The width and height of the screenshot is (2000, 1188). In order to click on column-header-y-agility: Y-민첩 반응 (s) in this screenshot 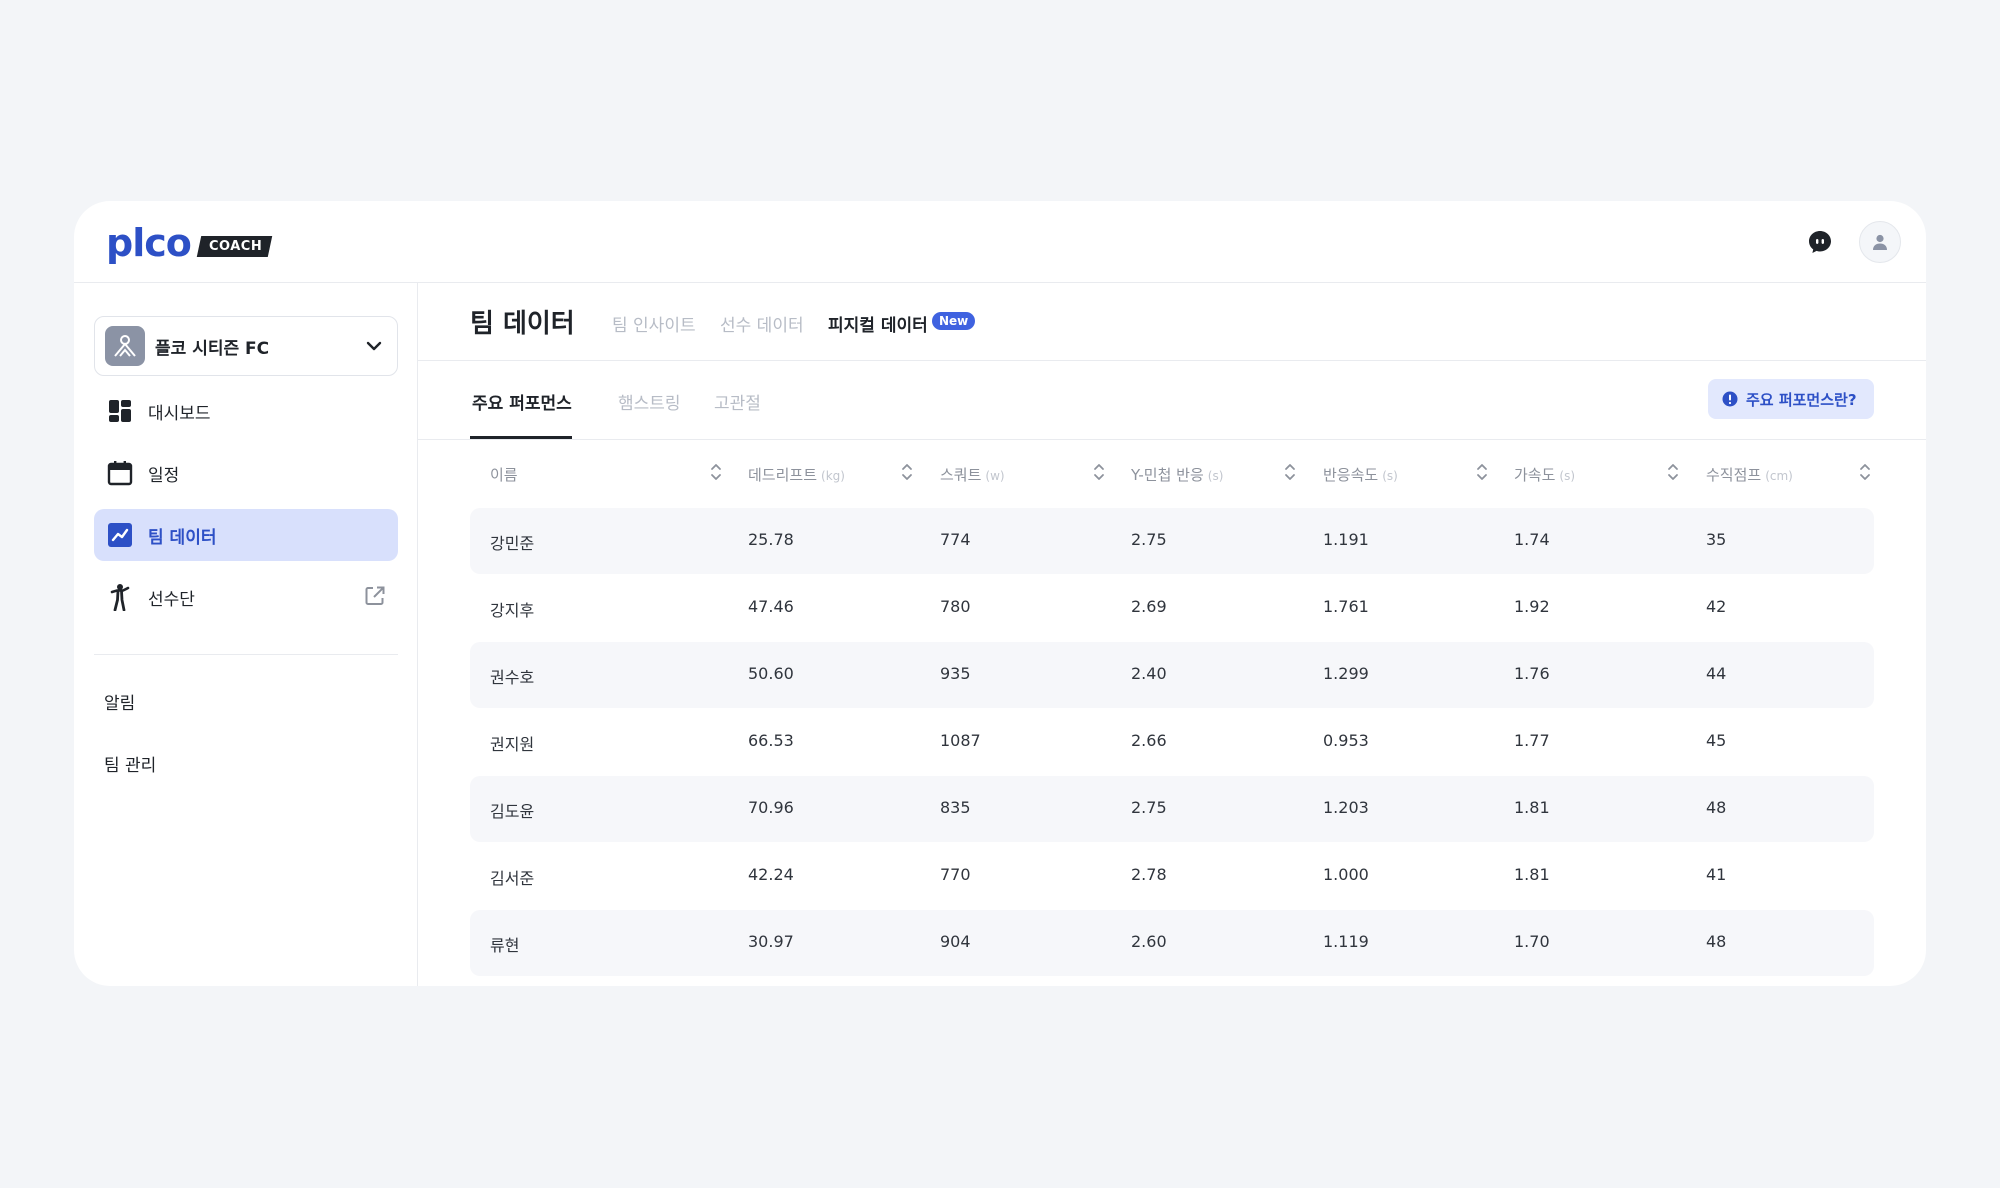, I will do `click(1177, 474)`.